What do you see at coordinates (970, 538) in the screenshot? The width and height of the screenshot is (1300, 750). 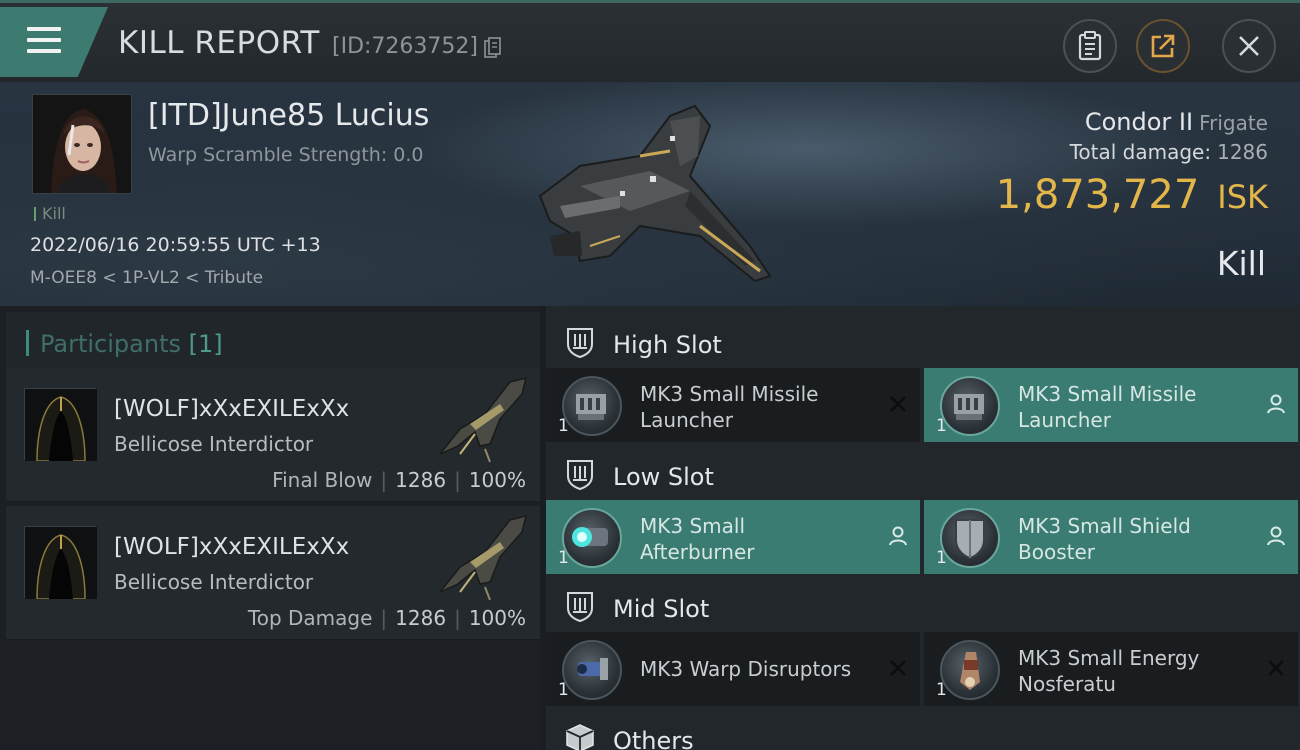 I see `shield-booster-icon` at bounding box center [970, 538].